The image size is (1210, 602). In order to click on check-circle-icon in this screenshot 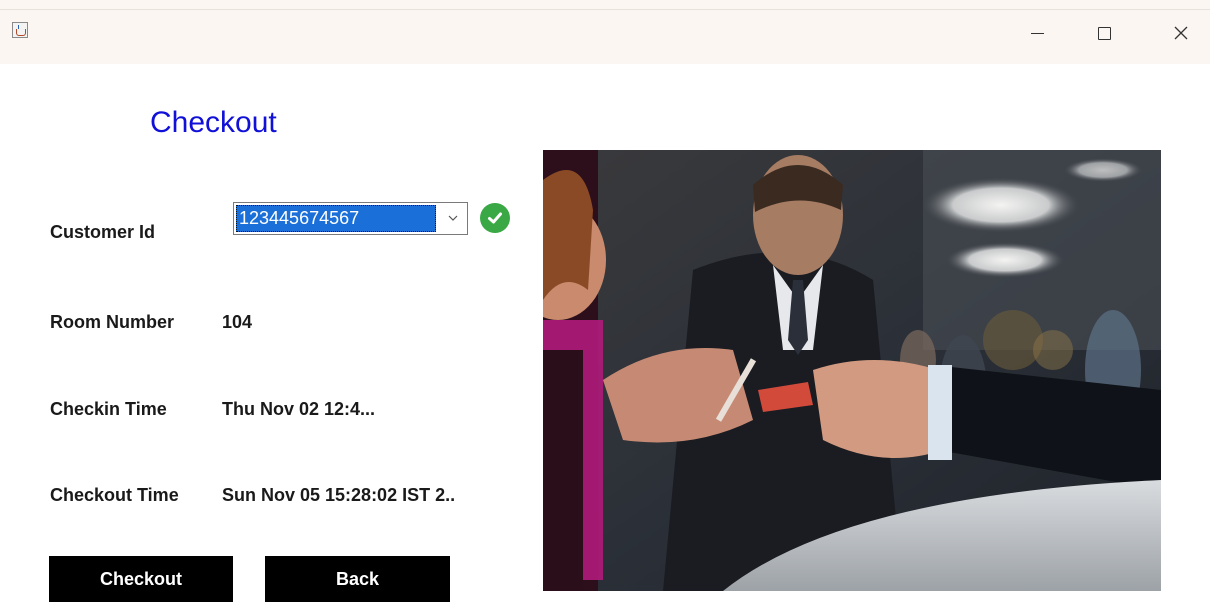, I will do `click(495, 218)`.